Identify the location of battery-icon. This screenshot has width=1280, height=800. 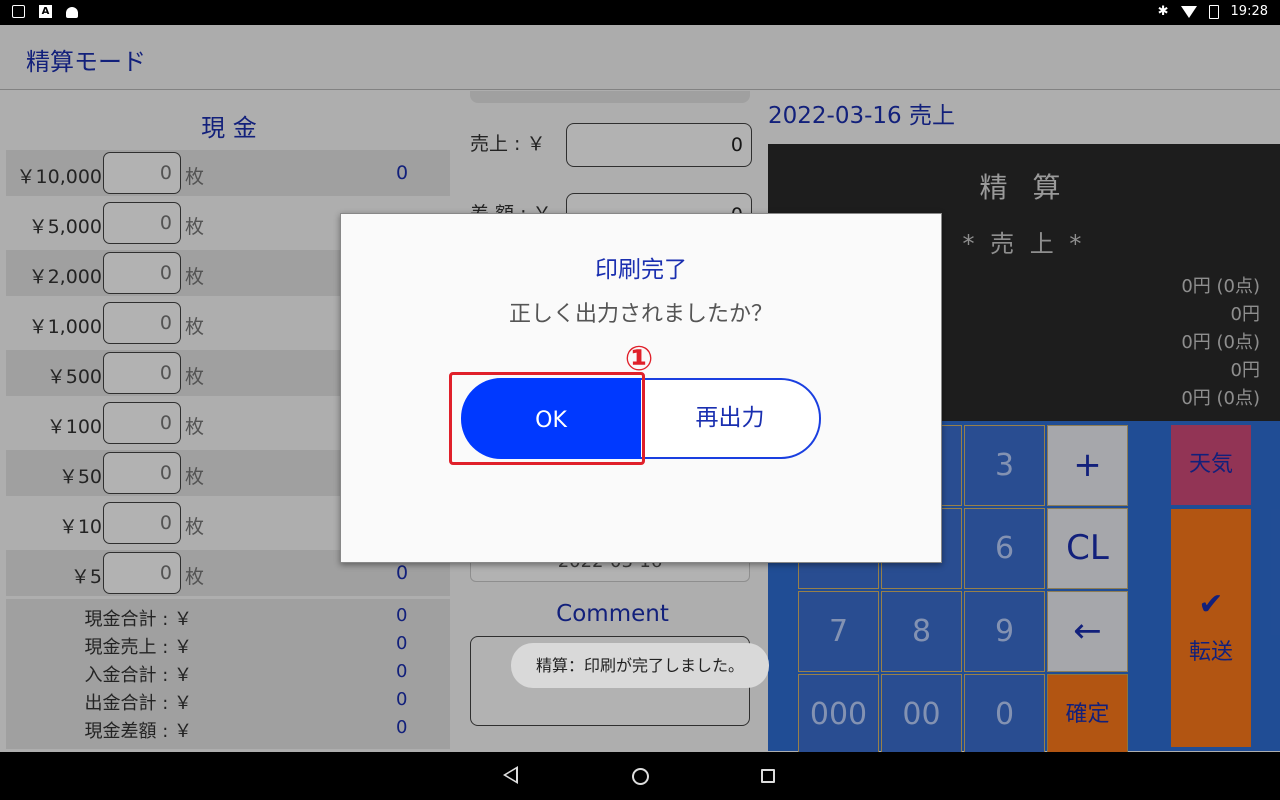
(1213, 11).